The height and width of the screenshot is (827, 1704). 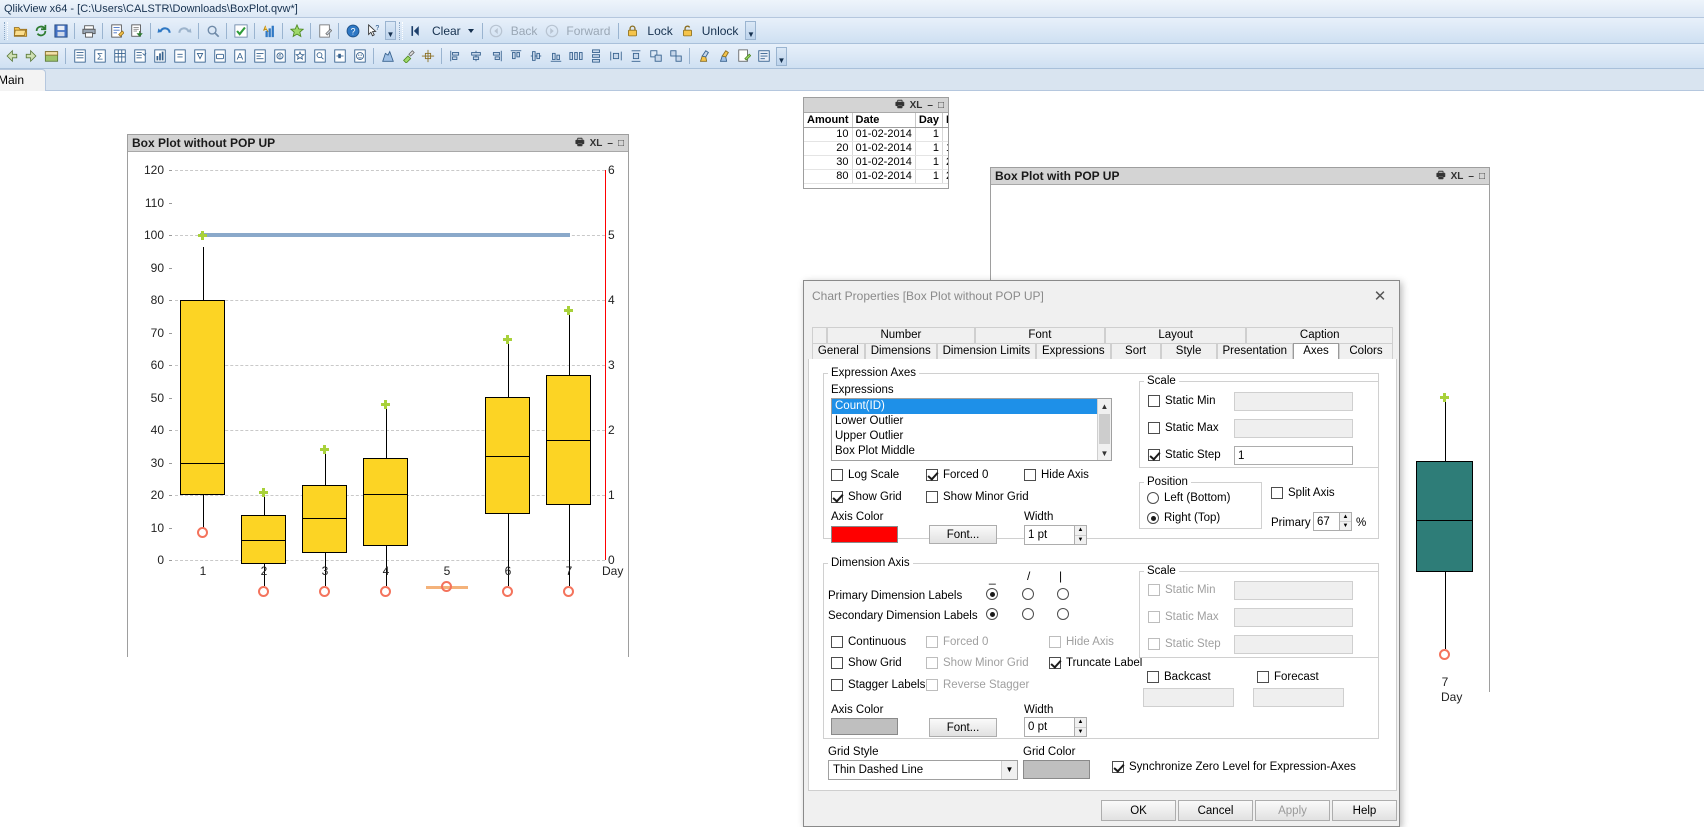 What do you see at coordinates (876, 162) in the screenshot?
I see `table-row: 30 01-02-2014 1 29` at bounding box center [876, 162].